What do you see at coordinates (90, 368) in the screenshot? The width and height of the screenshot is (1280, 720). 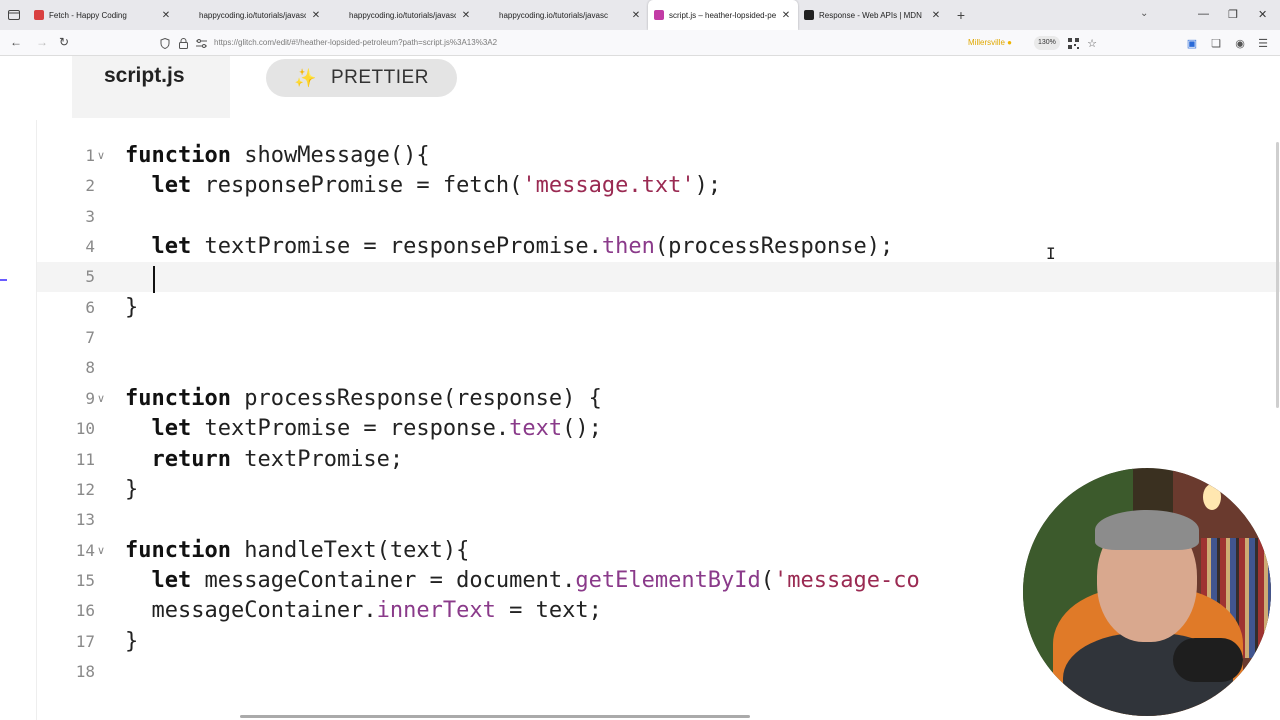 I see `line-number: 8` at bounding box center [90, 368].